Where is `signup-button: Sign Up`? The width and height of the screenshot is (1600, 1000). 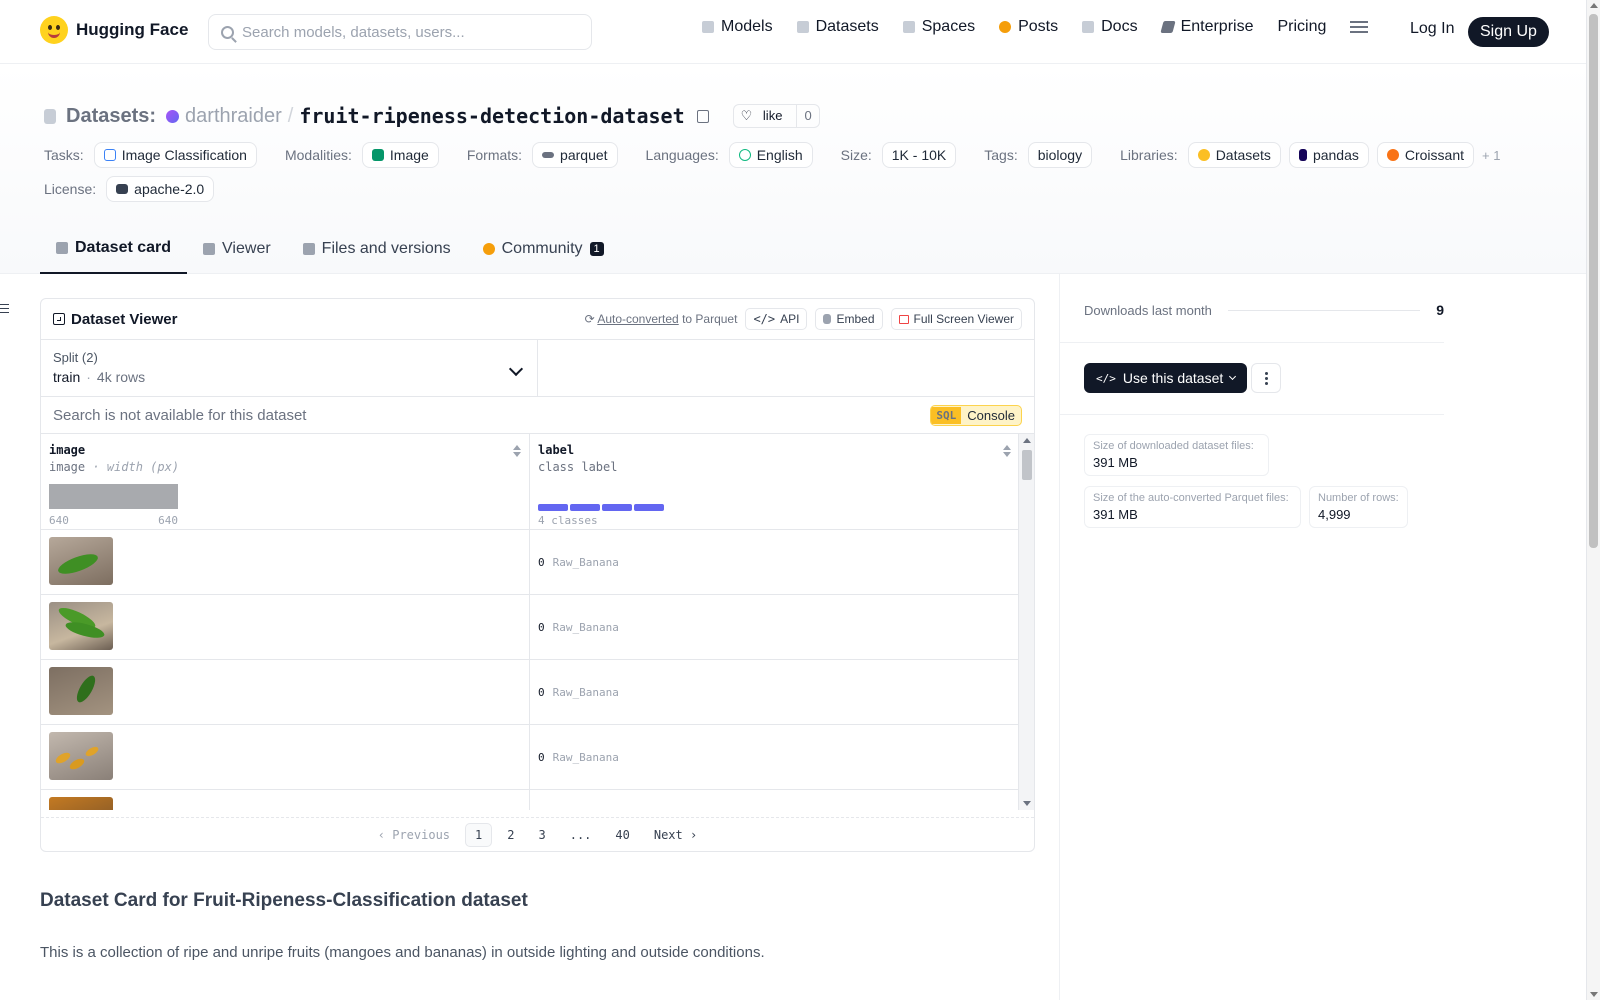
signup-button: Sign Up is located at coordinates (1508, 32).